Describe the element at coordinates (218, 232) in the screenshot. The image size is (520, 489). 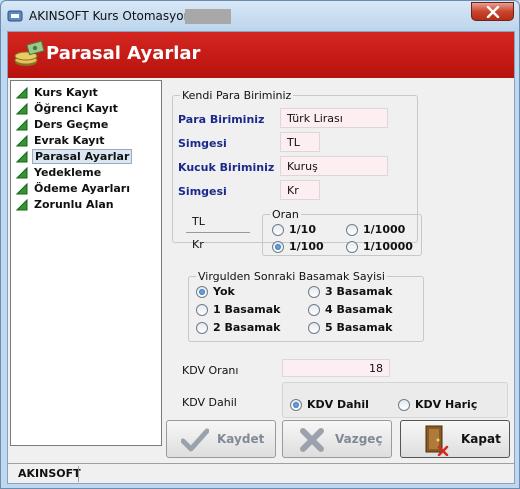
I see `ratio-divider` at that location.